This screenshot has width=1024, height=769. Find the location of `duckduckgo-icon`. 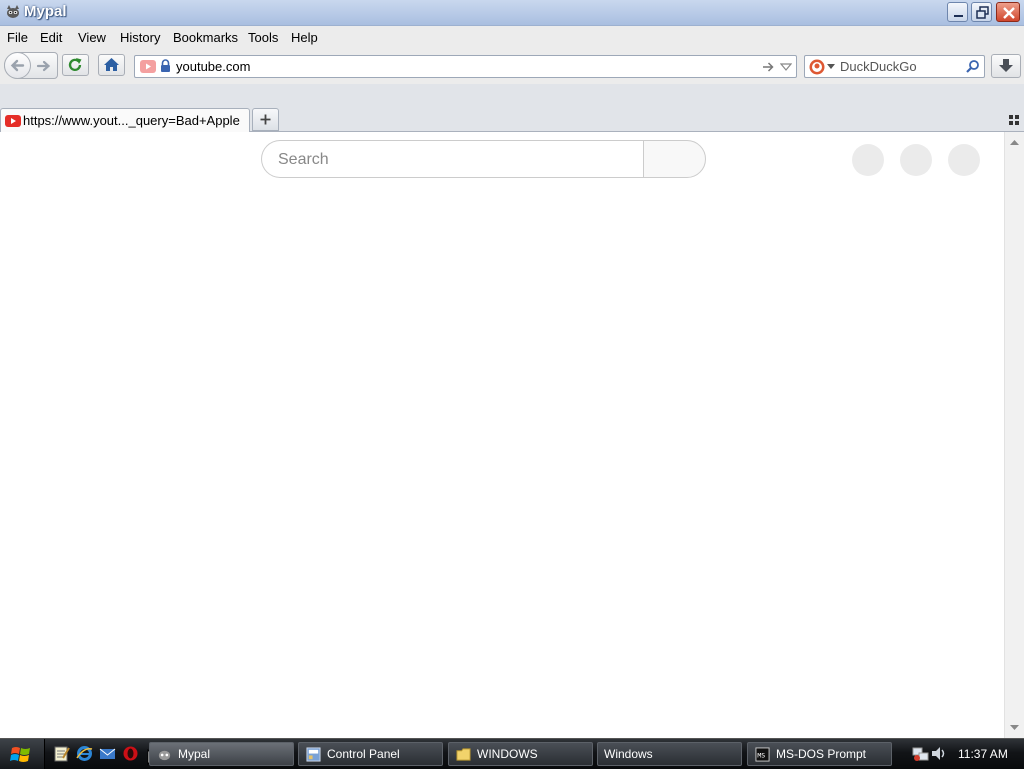

duckduckgo-icon is located at coordinates (817, 67).